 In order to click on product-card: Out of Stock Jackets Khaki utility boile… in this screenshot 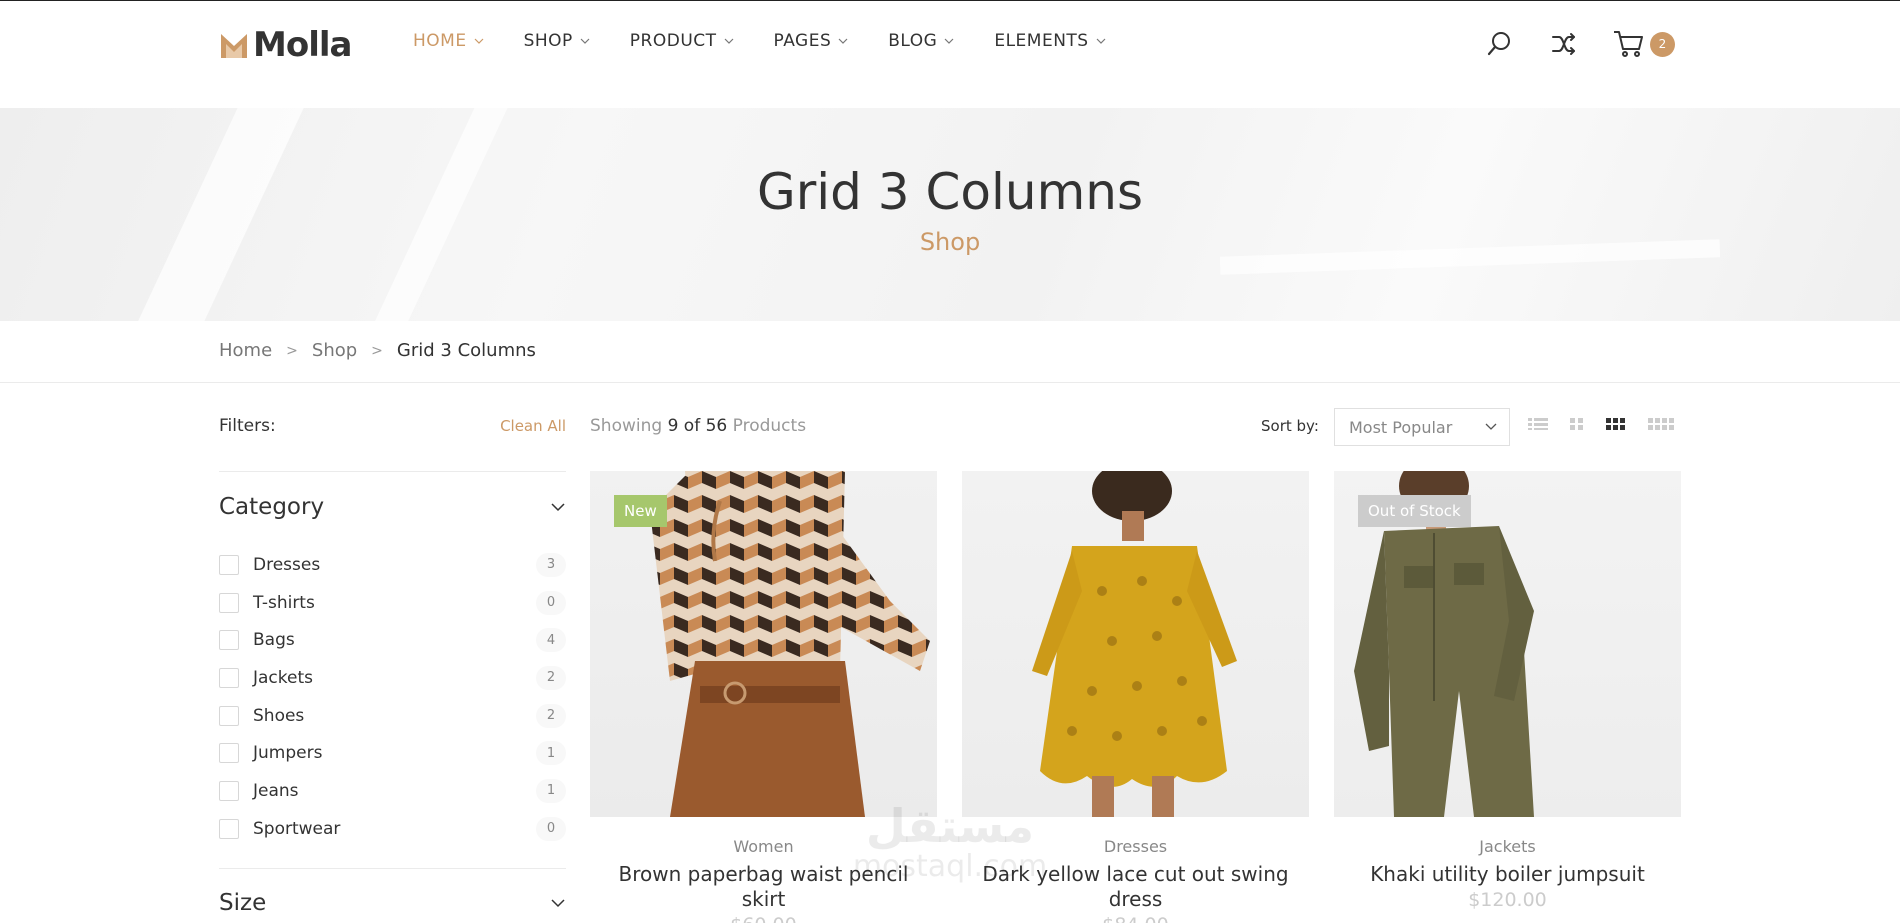, I will do `click(1507, 691)`.